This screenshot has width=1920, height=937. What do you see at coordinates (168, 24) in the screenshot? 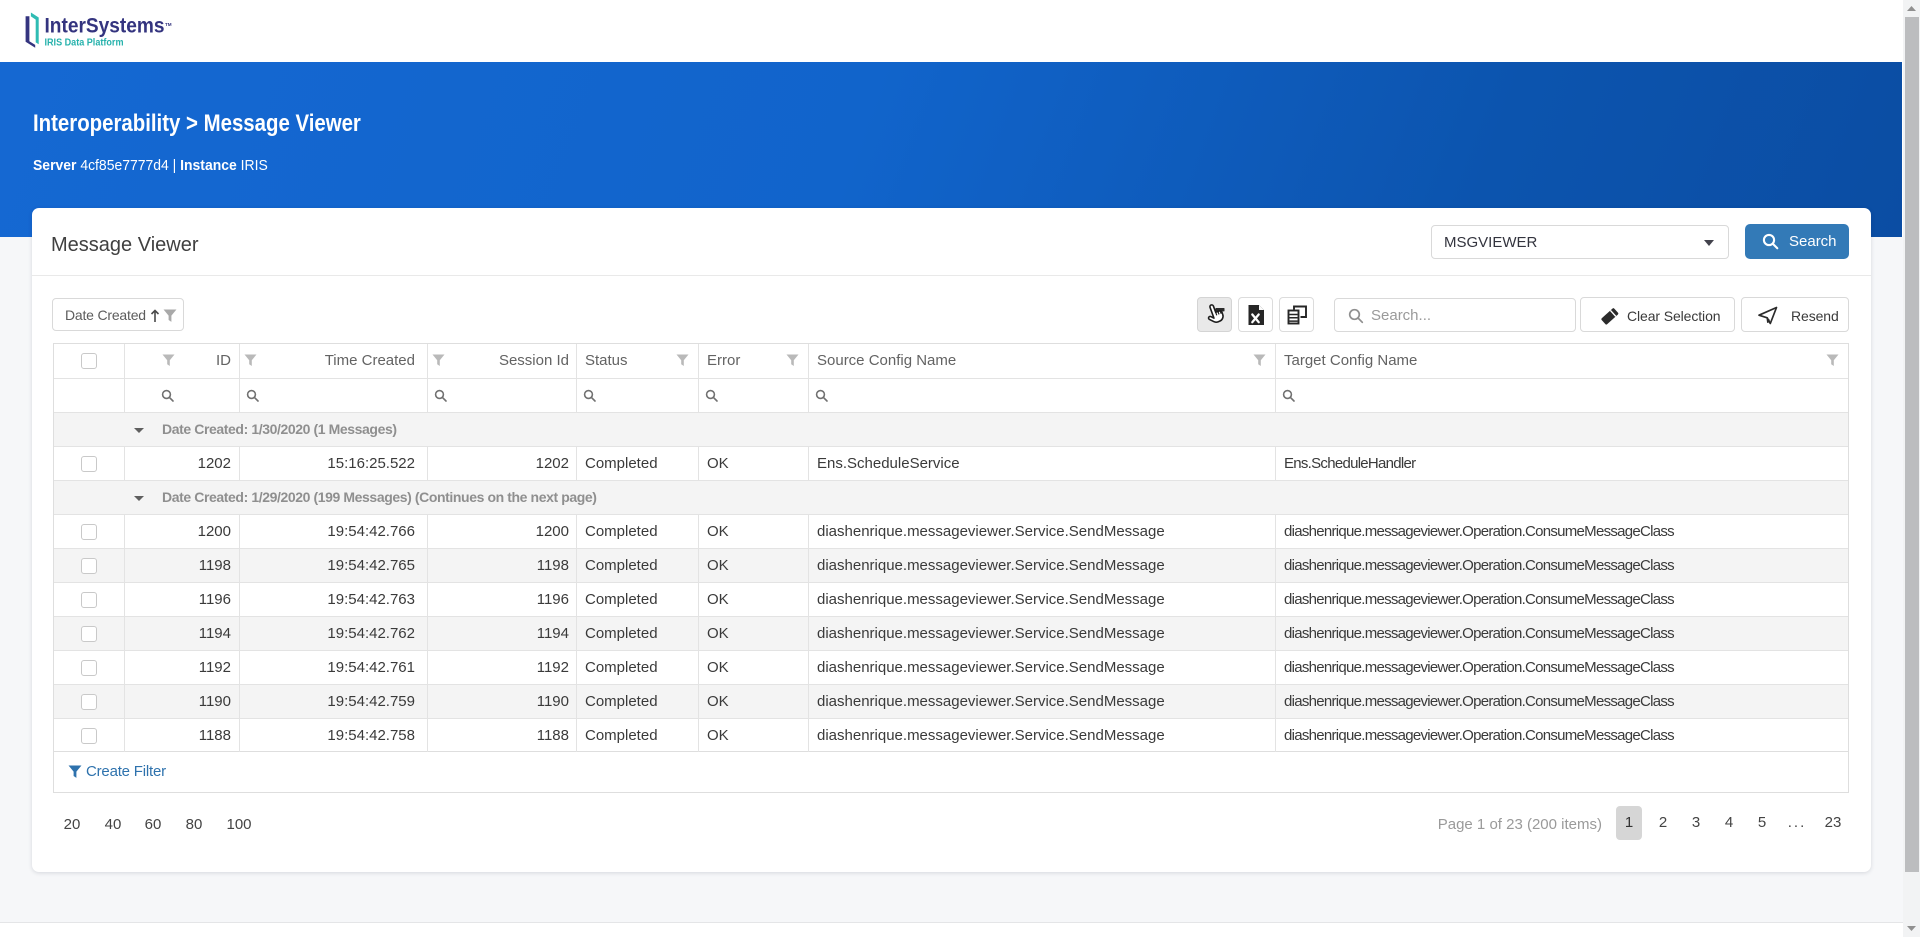
I see `svg-text: TM` at bounding box center [168, 24].